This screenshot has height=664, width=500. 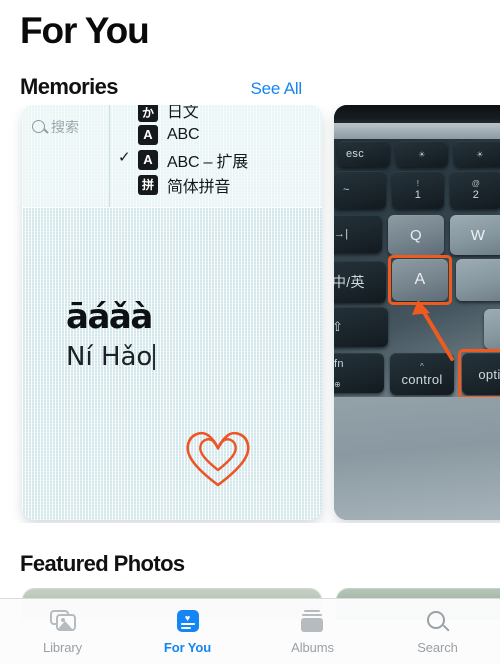 I want to click on key-tab: →|, so click(x=358, y=234).